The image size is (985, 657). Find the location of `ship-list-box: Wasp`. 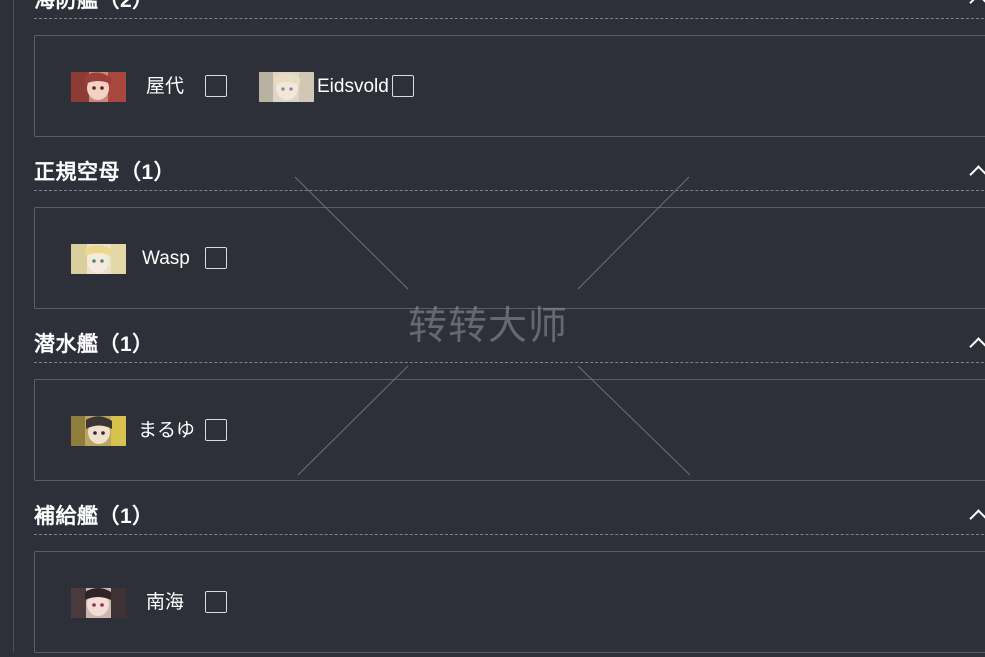

ship-list-box: Wasp is located at coordinates (509, 258).